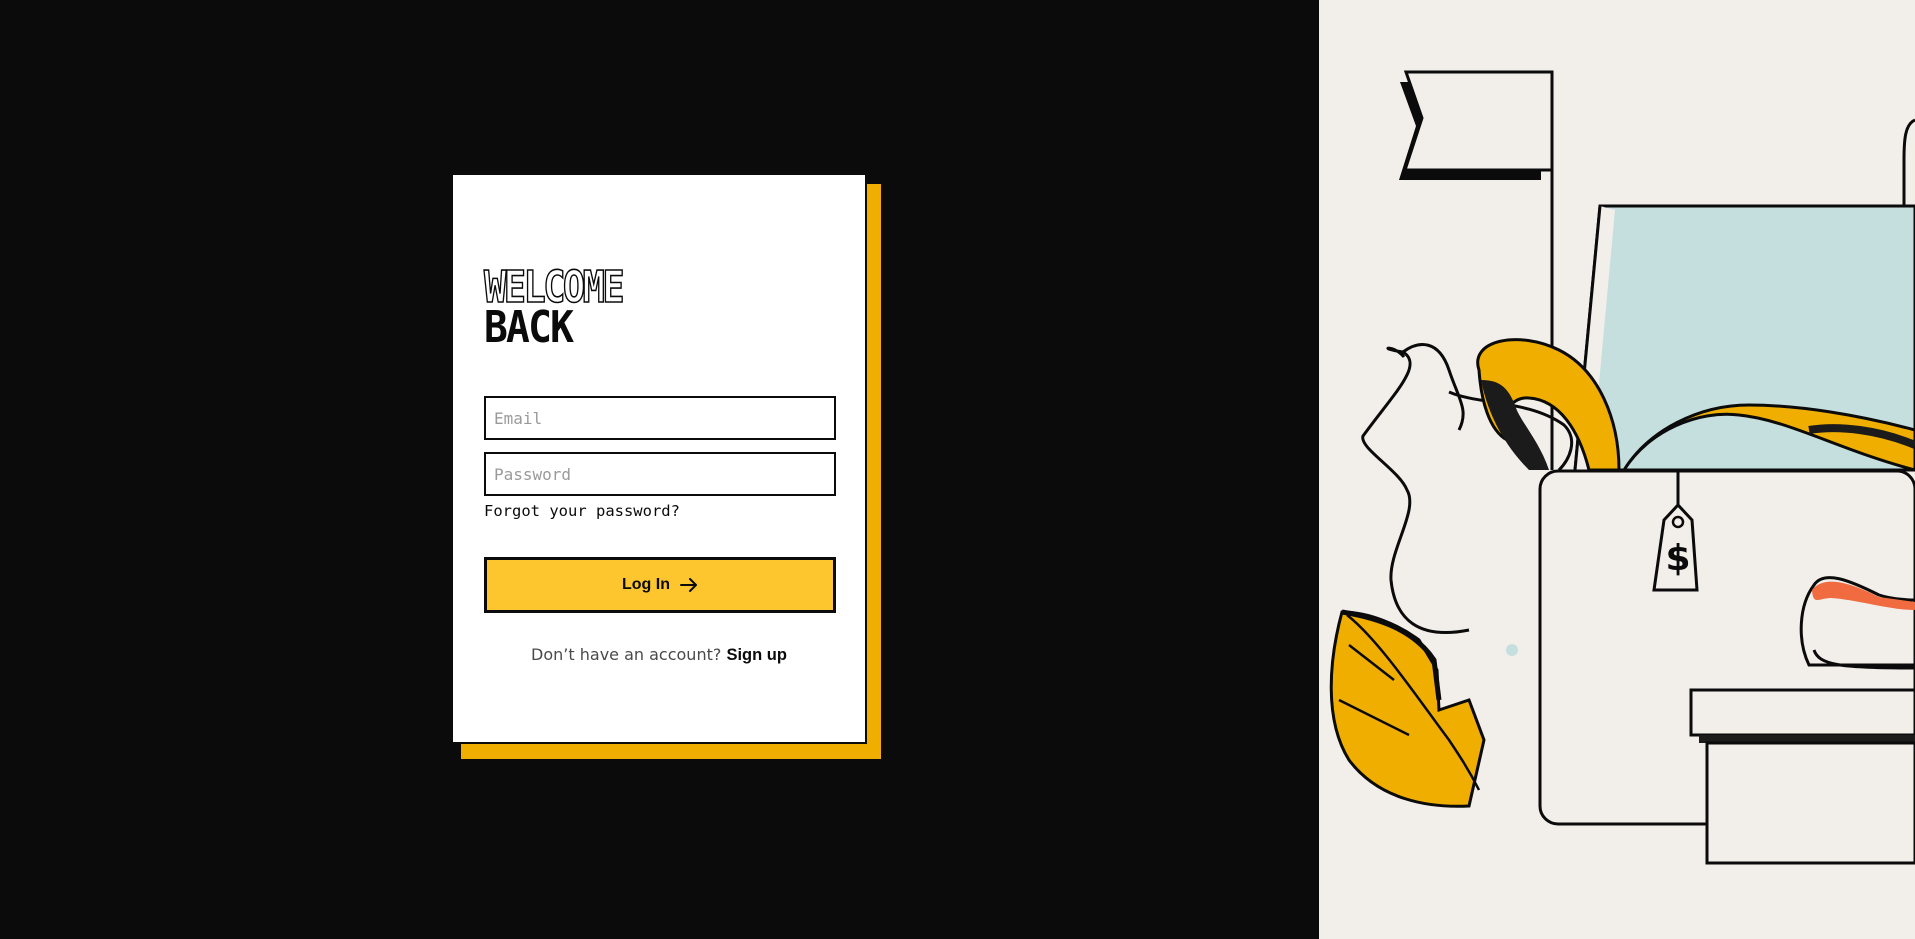 Image resolution: width=1915 pixels, height=939 pixels. What do you see at coordinates (660, 474) in the screenshot?
I see `password-input` at bounding box center [660, 474].